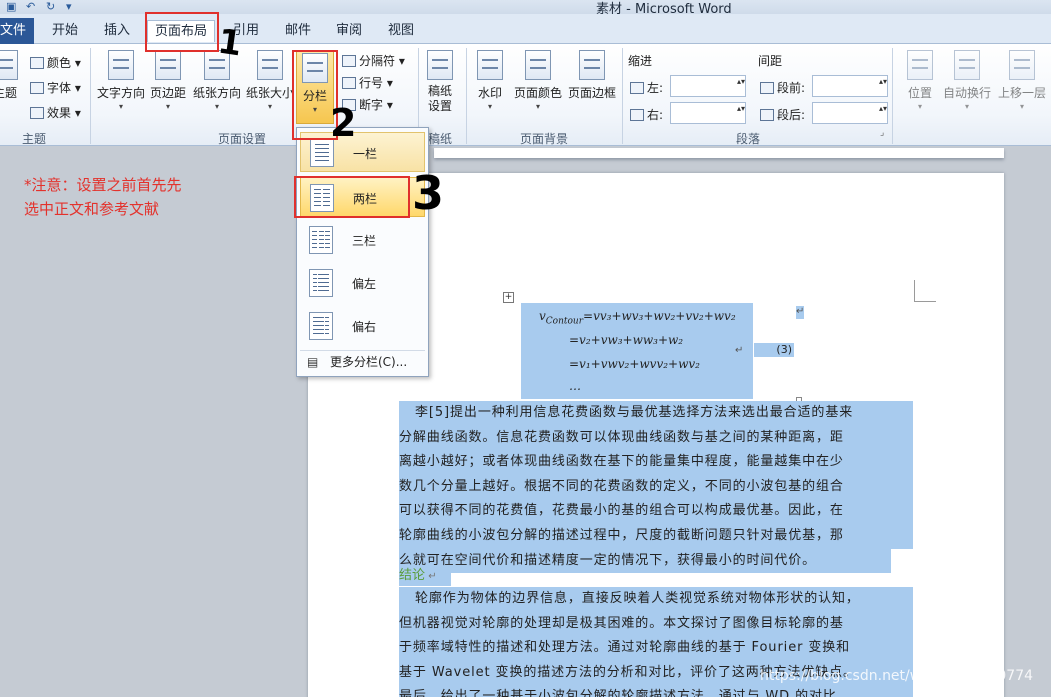 The width and height of the screenshot is (1051, 697). What do you see at coordinates (897, 676) in the screenshot?
I see `watermark-url: https://blog.csdn.net/weixin_43460774` at bounding box center [897, 676].